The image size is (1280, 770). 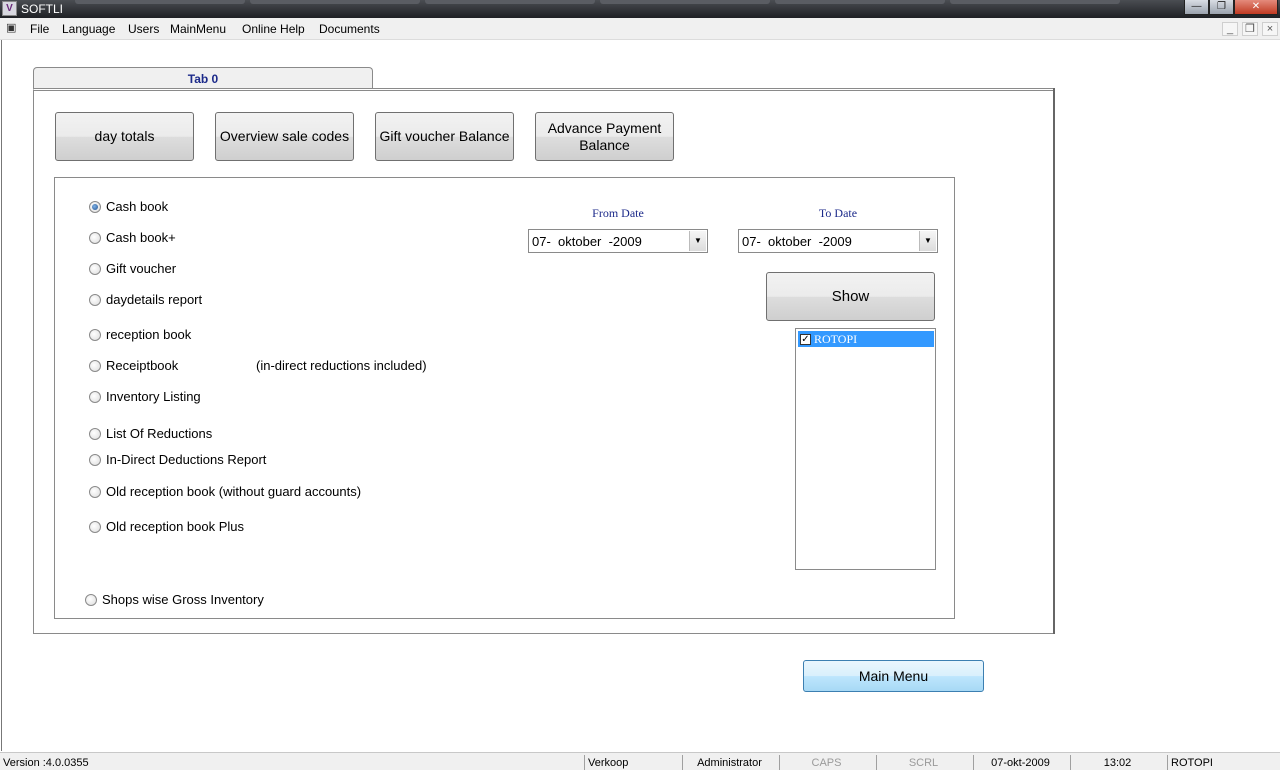 I want to click on radio-label: Receiptbook, so click(x=142, y=365).